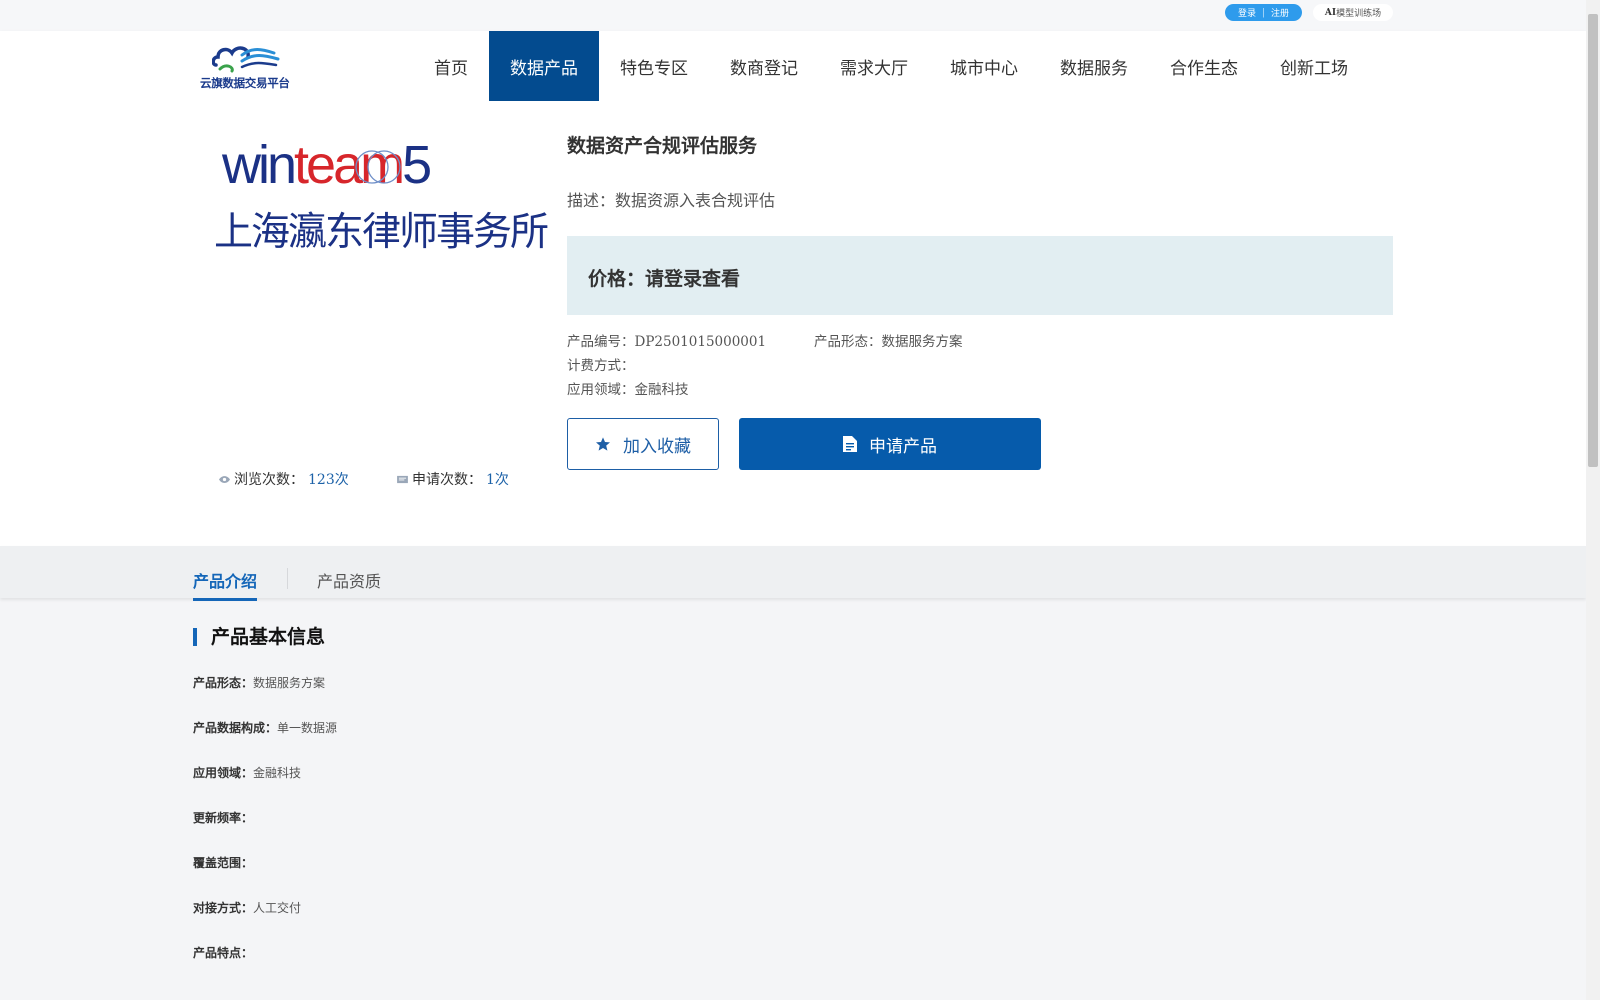 The width and height of the screenshot is (1600, 1000). I want to click on info-value: 单一数据源, so click(307, 728).